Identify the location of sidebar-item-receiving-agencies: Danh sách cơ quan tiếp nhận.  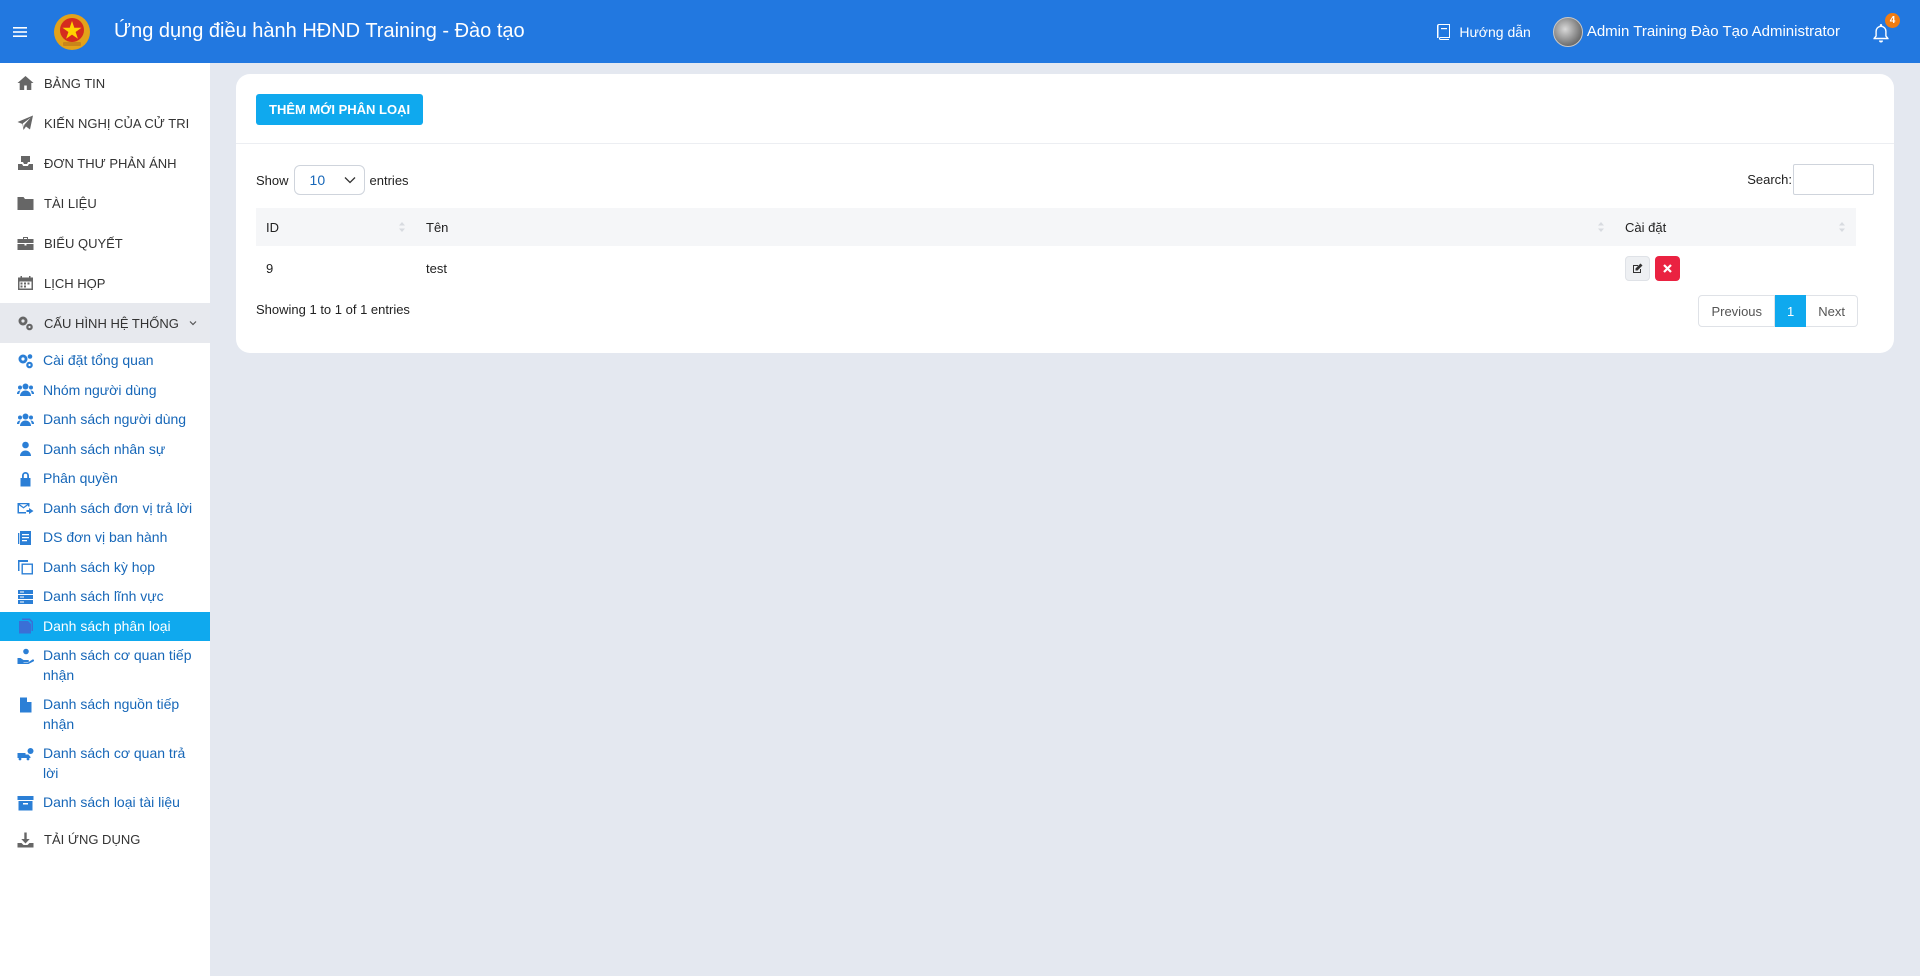
(105, 665).